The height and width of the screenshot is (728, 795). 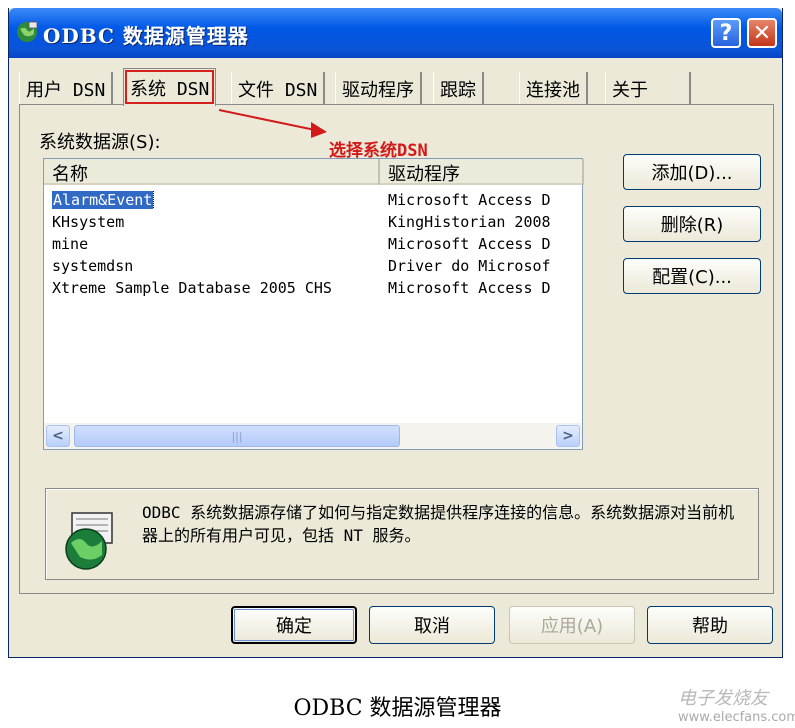 What do you see at coordinates (313, 222) in the screenshot?
I see `list-row: KHsystem KingHistorian 2008` at bounding box center [313, 222].